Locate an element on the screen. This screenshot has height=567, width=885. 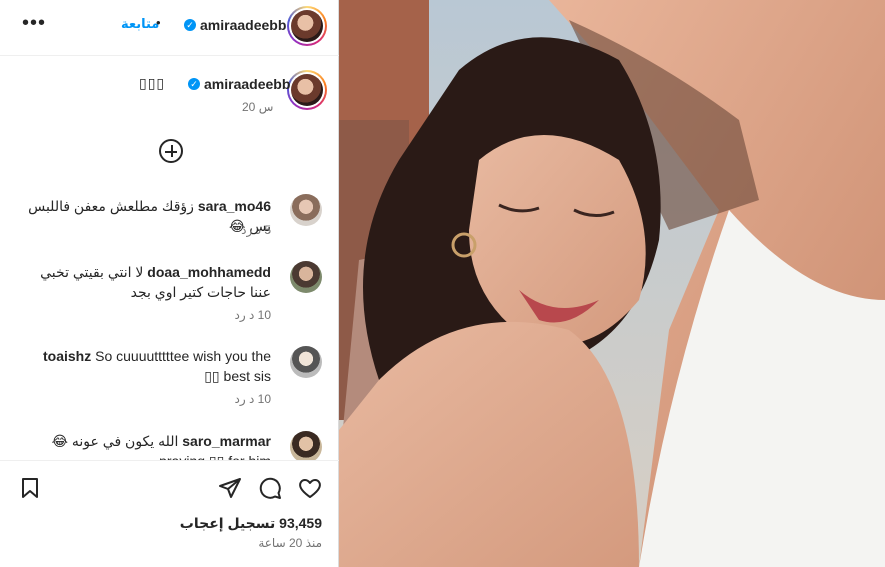
comment-username: saro_marmar is located at coordinates (226, 441).